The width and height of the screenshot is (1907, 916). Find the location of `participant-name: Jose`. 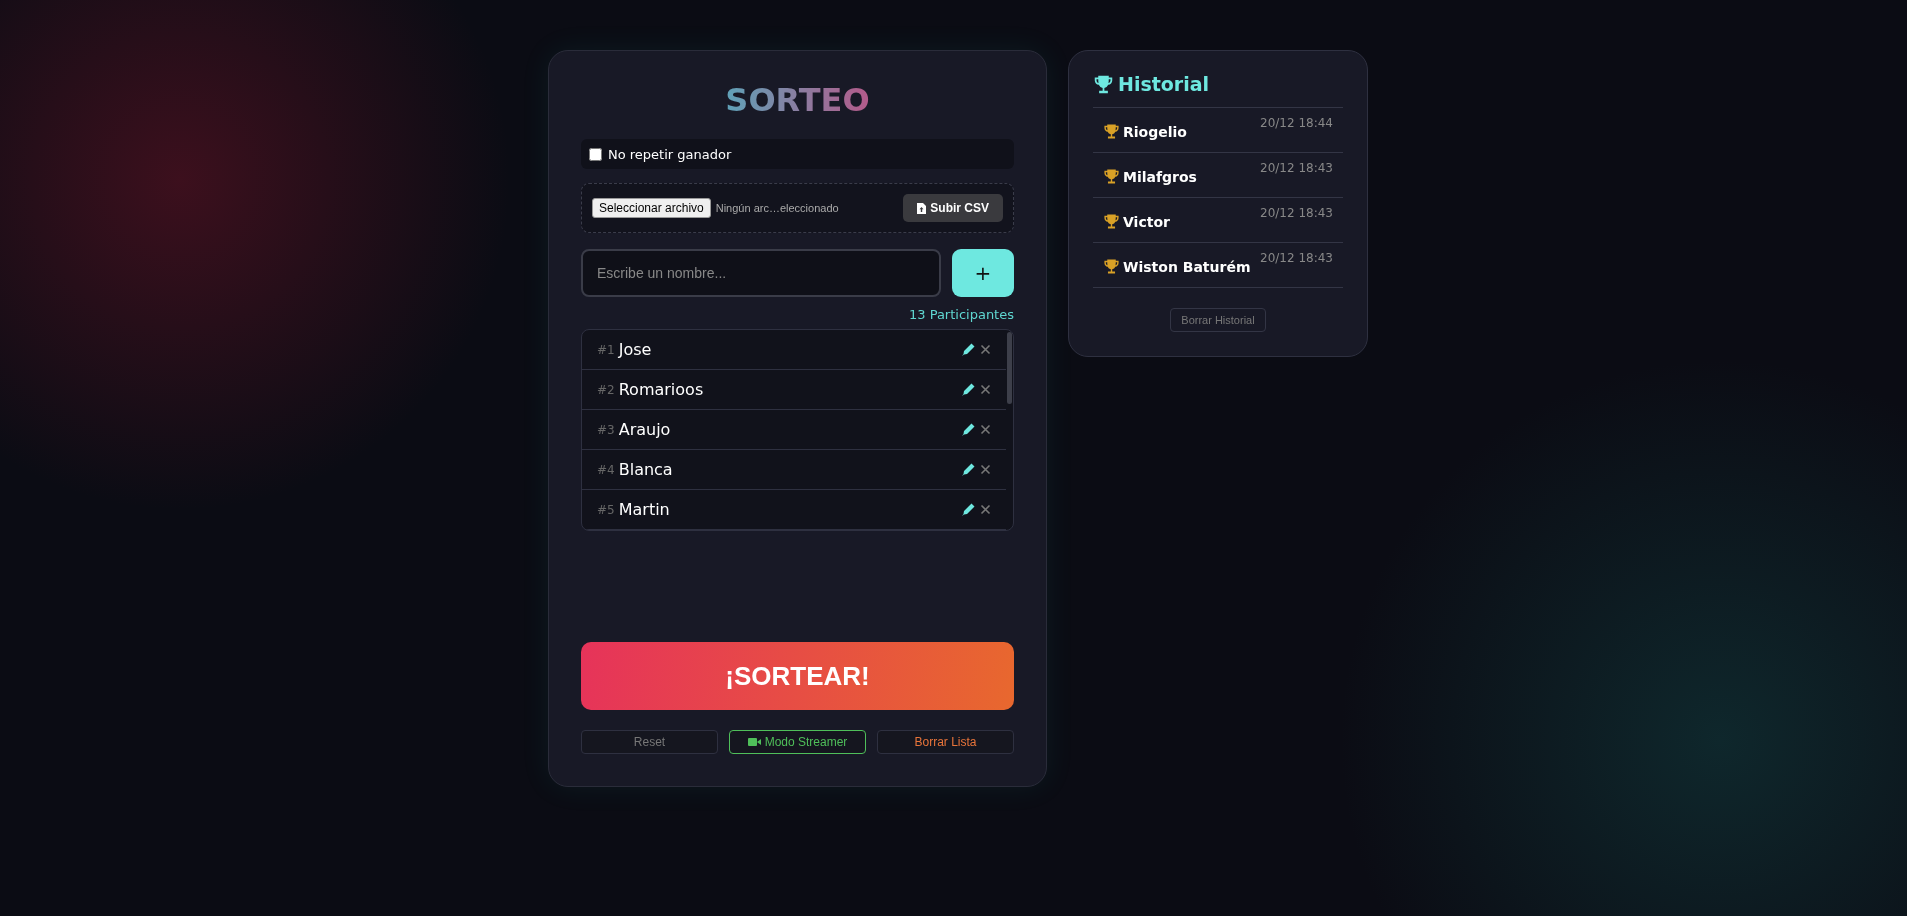

participant-name: Jose is located at coordinates (635, 349).